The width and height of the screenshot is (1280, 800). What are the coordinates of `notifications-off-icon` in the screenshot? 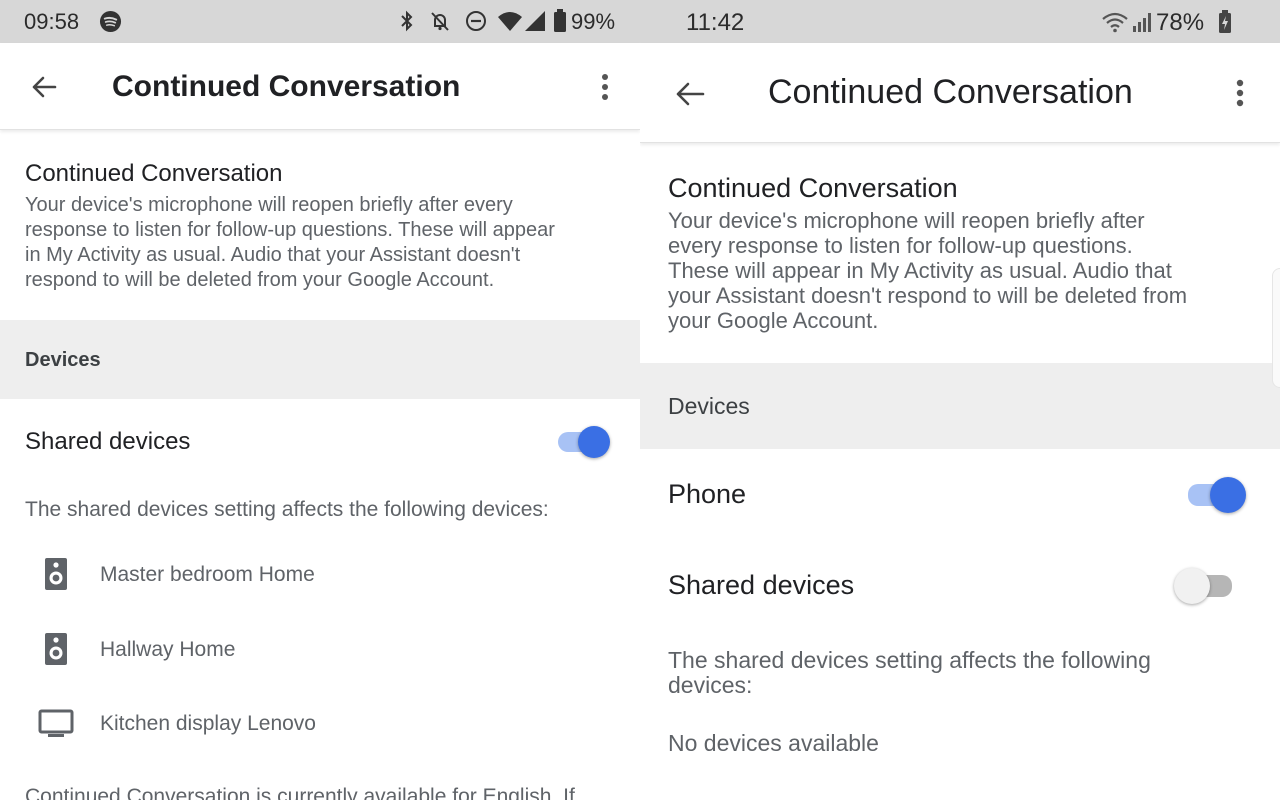 It's located at (440, 23).